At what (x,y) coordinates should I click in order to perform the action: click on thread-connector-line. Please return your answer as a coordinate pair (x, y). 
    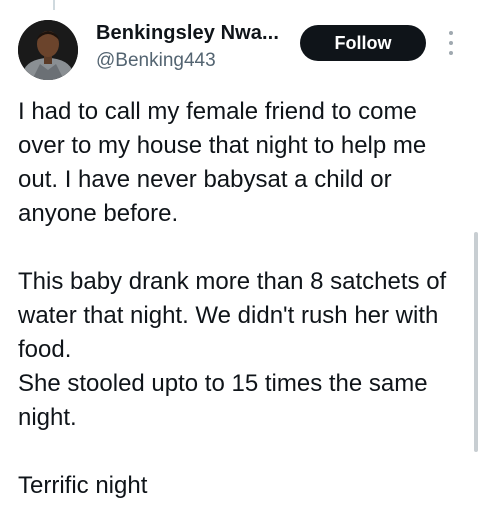
    Looking at the image, I should click on (54, 5).